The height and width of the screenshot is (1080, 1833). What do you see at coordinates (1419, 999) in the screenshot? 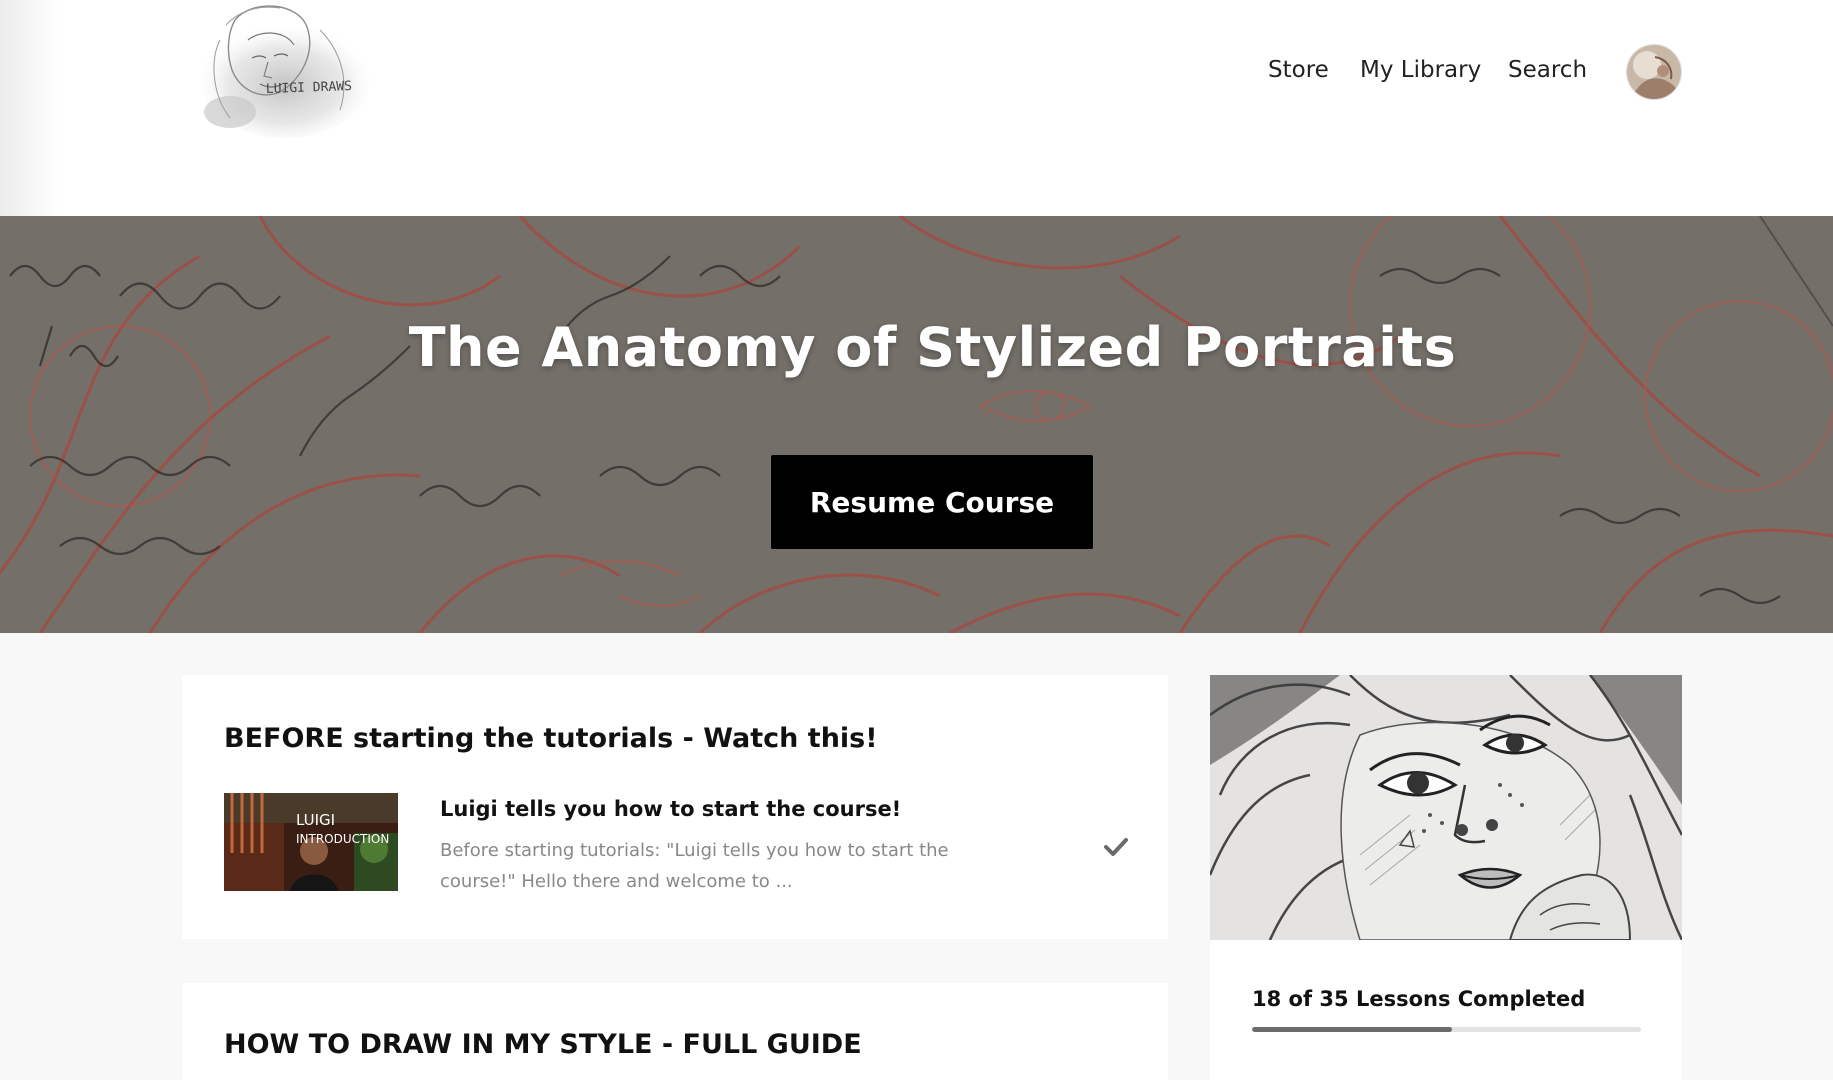
I see `lessons-completed-text: 18 of 35 Lessons Completed` at bounding box center [1419, 999].